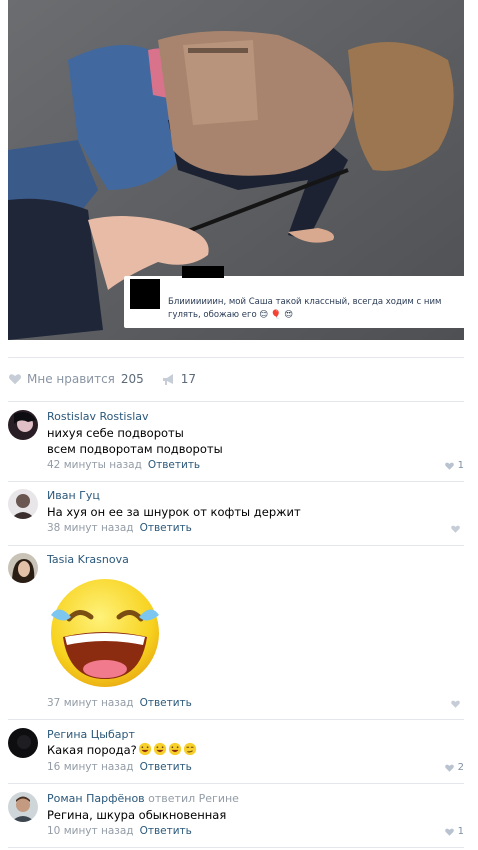  I want to click on comment-author: Tasia Krasnova, so click(88, 559).